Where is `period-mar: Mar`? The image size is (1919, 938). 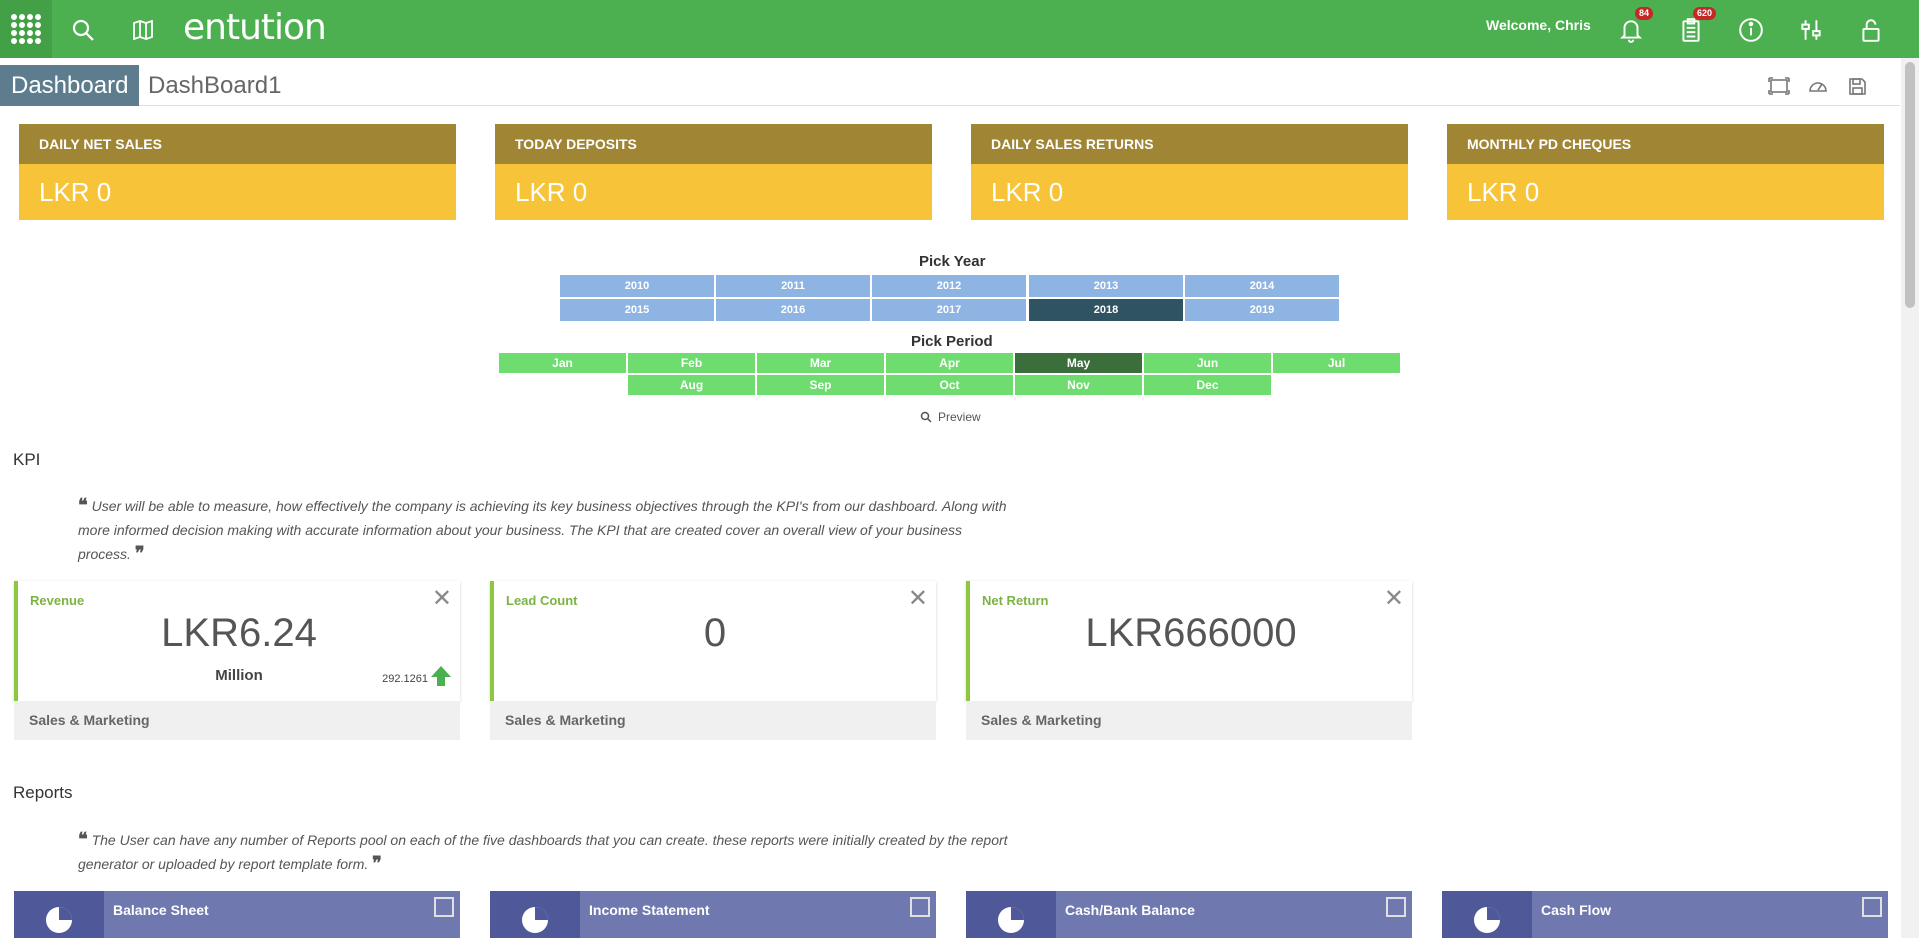
period-mar: Mar is located at coordinates (820, 363).